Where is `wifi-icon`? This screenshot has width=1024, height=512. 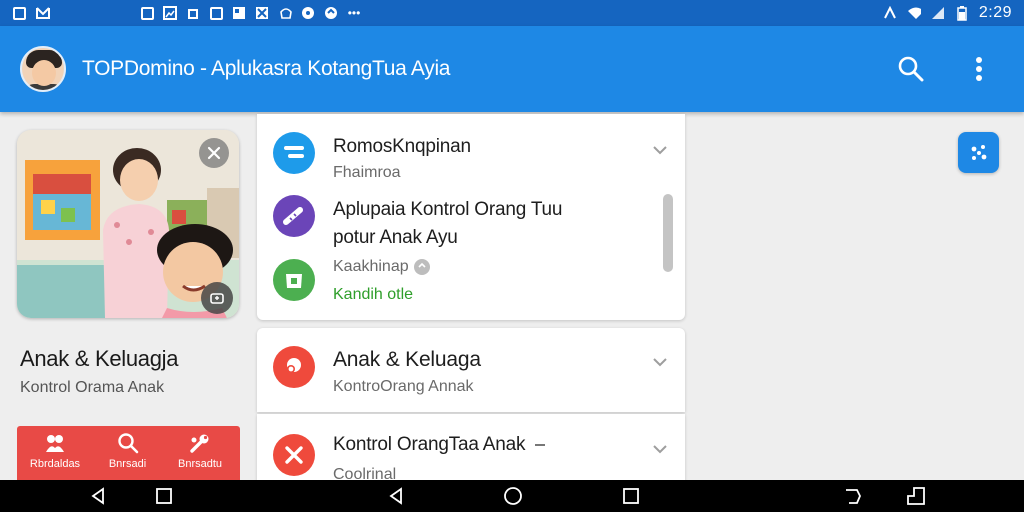 wifi-icon is located at coordinates (914, 13).